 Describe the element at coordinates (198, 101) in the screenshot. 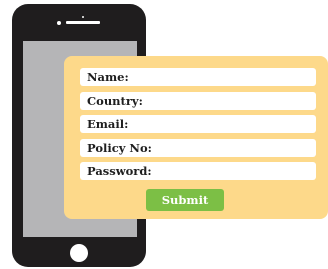

I see `country-field: Country:` at that location.